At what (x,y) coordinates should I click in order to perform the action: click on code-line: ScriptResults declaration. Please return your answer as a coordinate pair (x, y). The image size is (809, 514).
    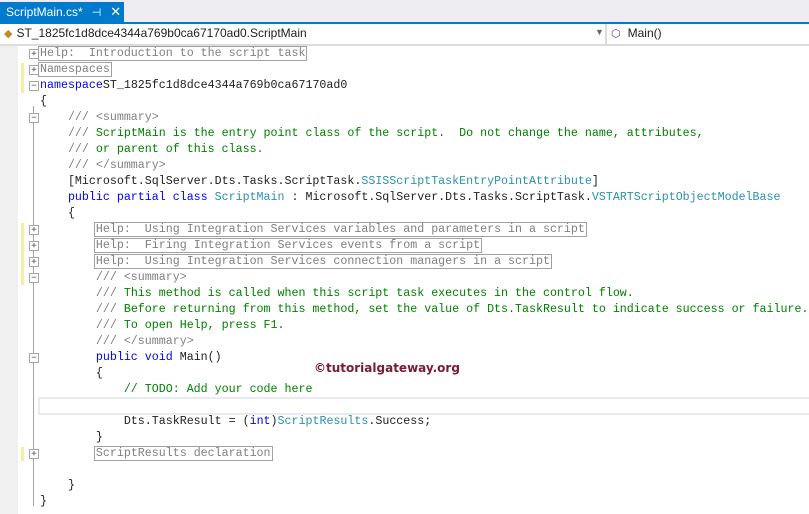
    Looking at the image, I should click on (156, 454).